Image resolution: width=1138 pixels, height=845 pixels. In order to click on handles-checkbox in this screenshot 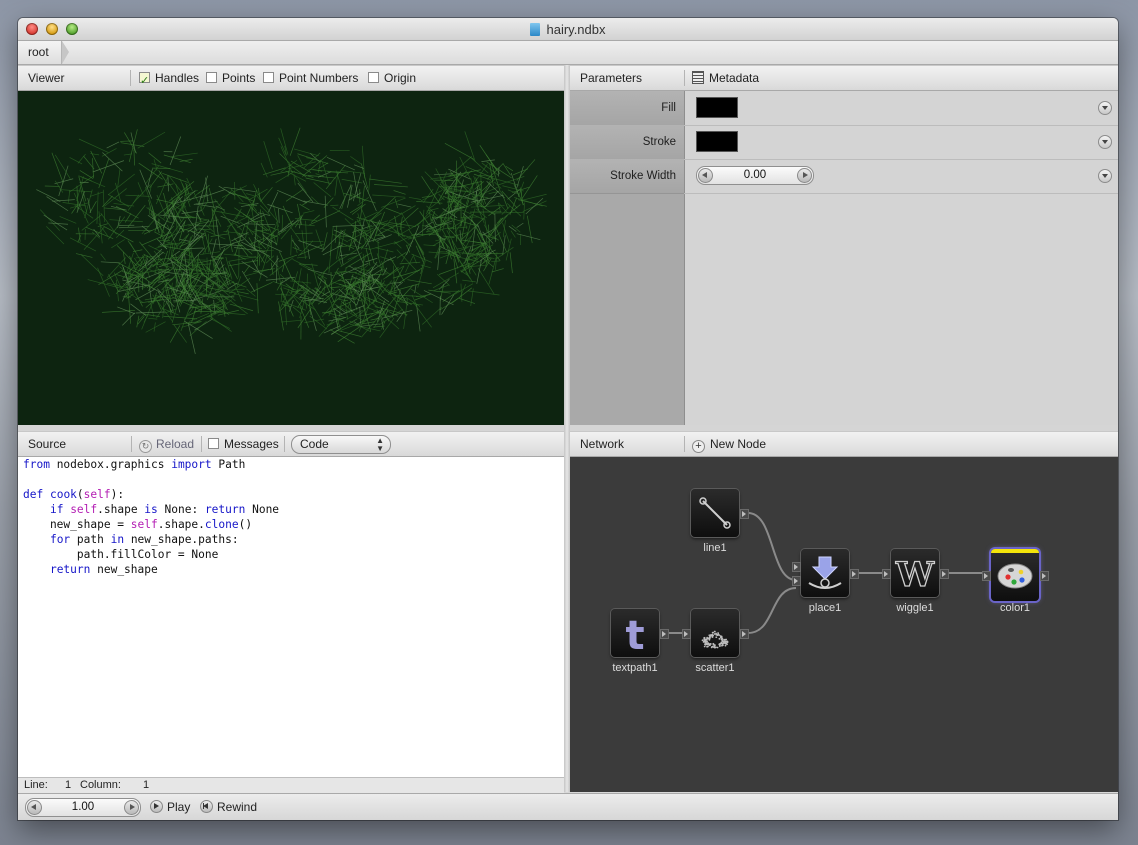, I will do `click(144, 81)`.